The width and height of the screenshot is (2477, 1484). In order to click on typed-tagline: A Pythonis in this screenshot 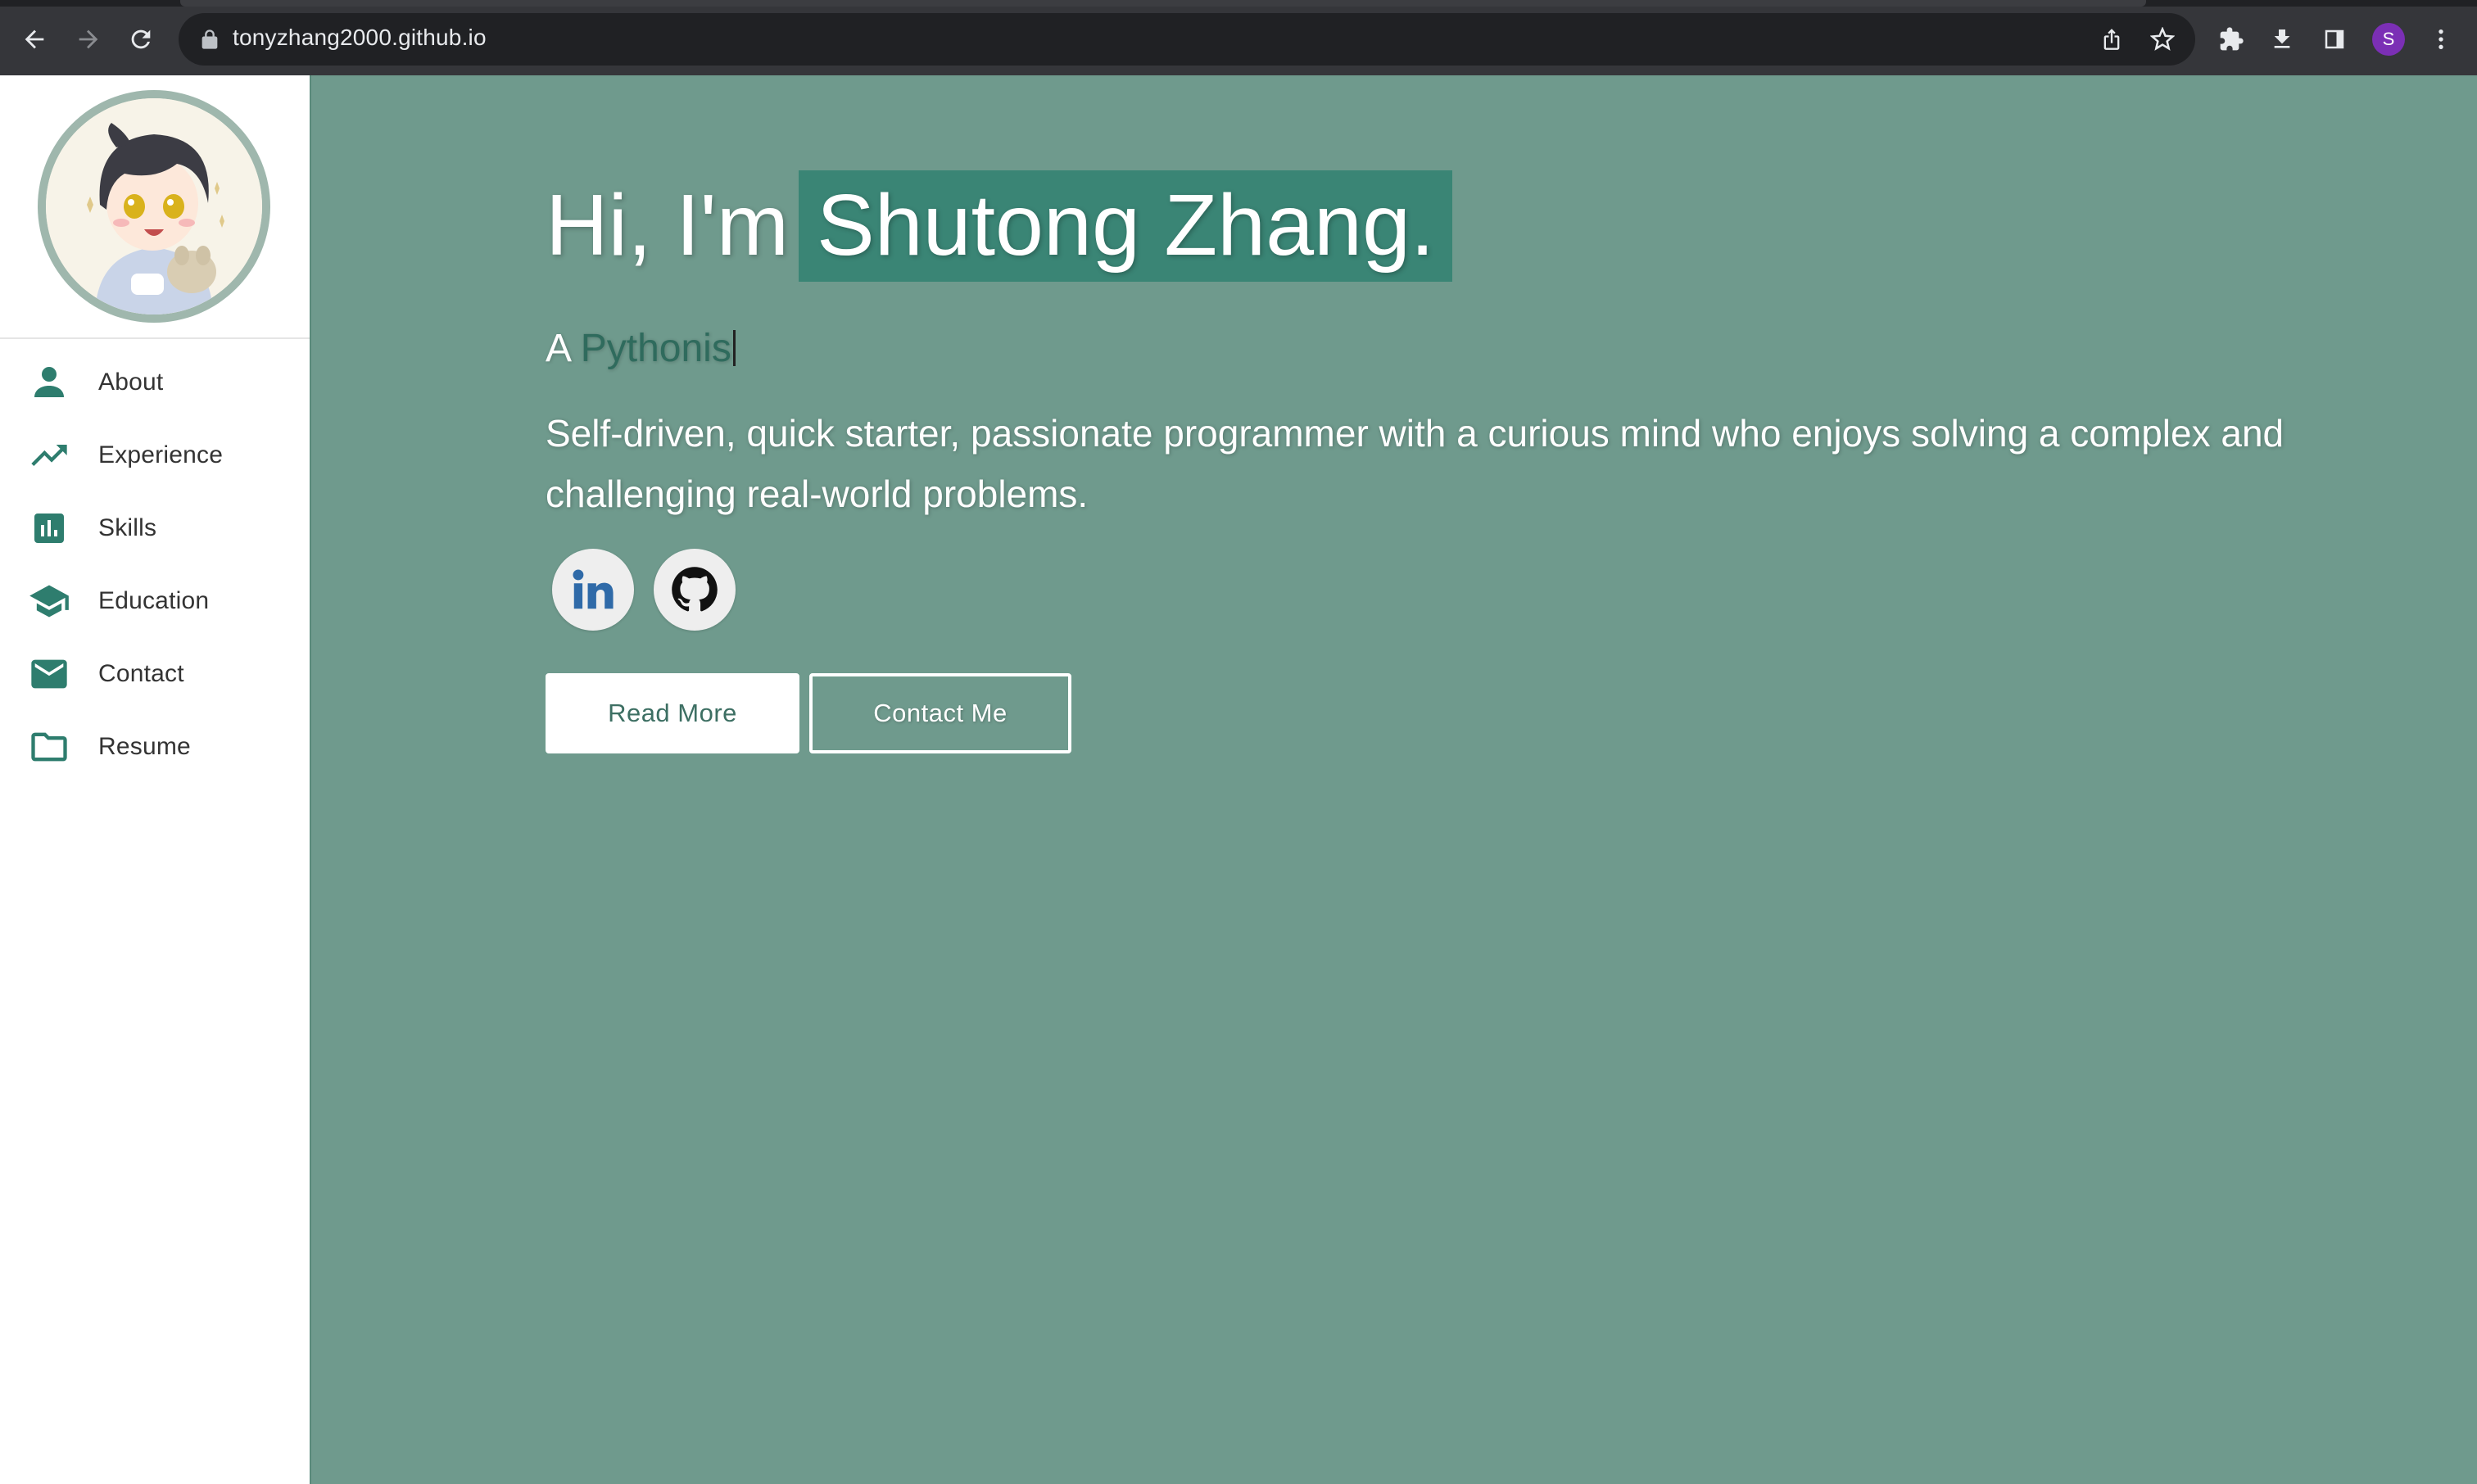, I will do `click(641, 348)`.